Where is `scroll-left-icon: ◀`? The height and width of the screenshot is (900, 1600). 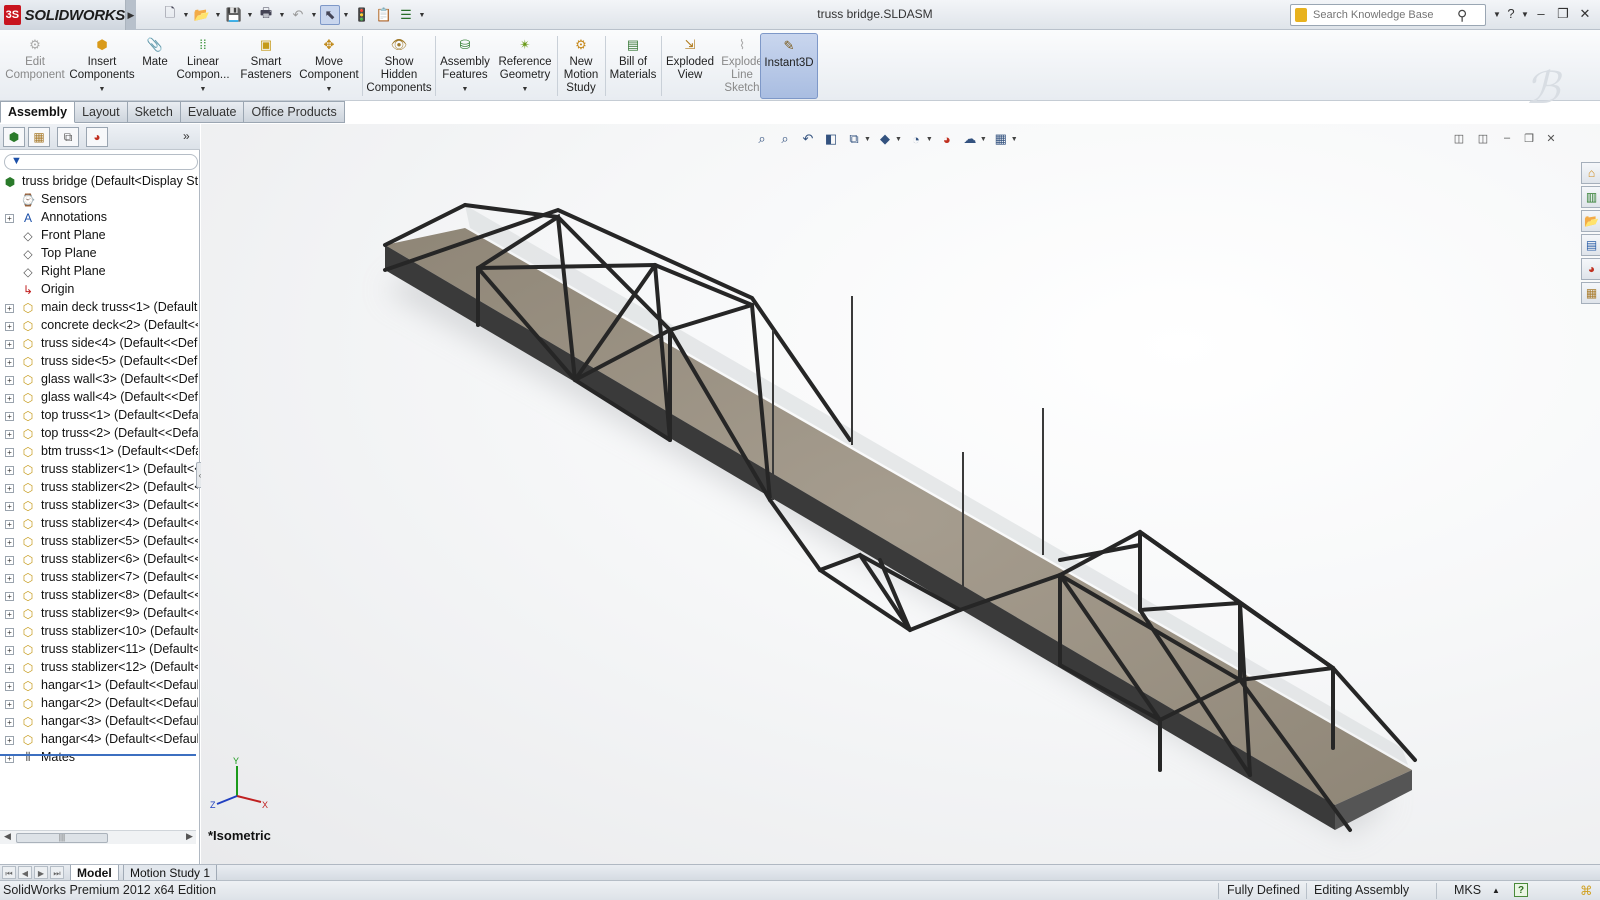
scroll-left-icon: ◀ is located at coordinates (7, 836).